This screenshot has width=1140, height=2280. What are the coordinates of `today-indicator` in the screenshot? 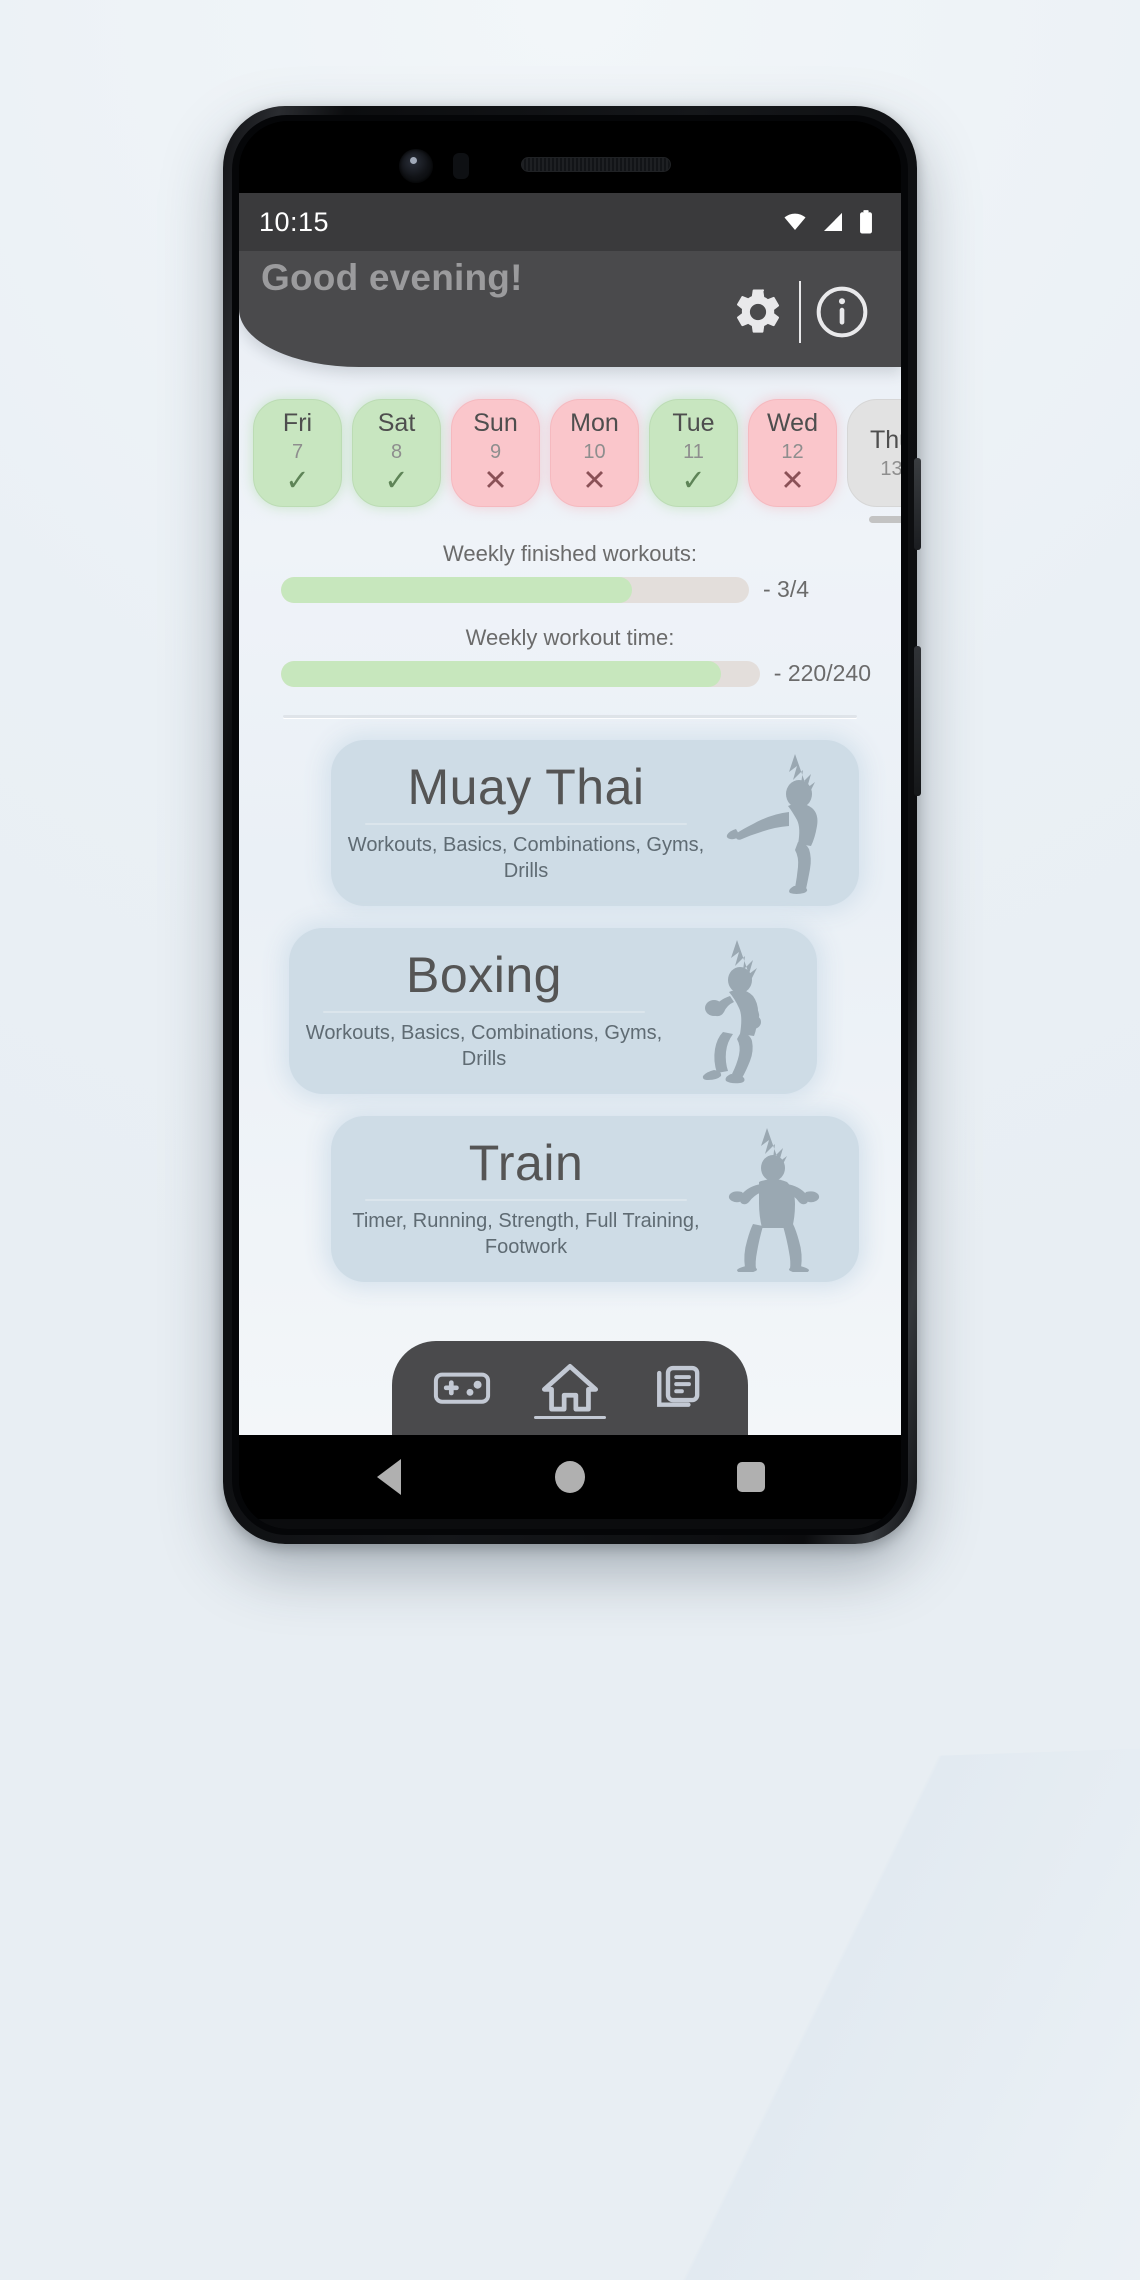 It's located at (884, 519).